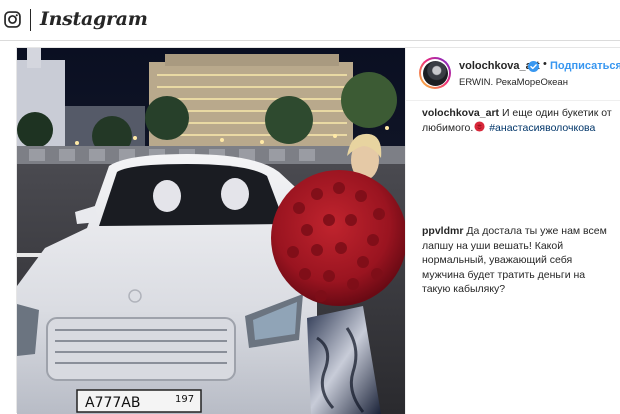 The image size is (620, 414). I want to click on verified-badge-icon, so click(533, 66).